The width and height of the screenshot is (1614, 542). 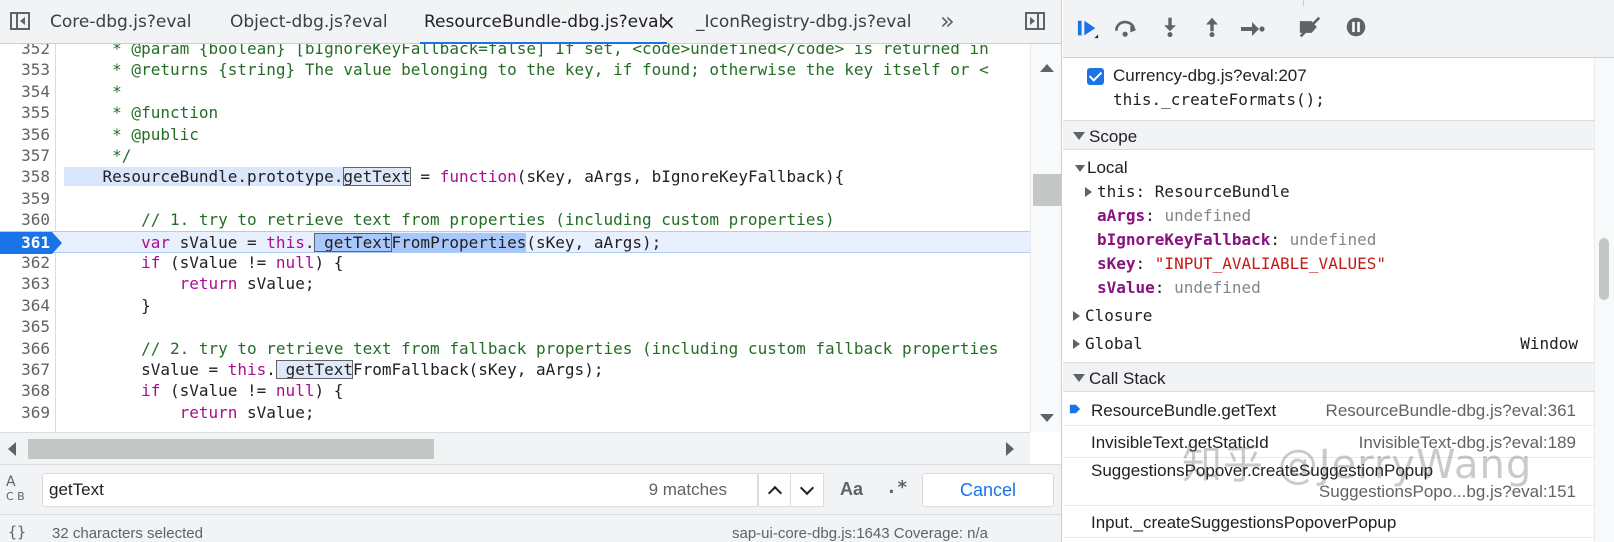 I want to click on line-number: 368, so click(x=25, y=391).